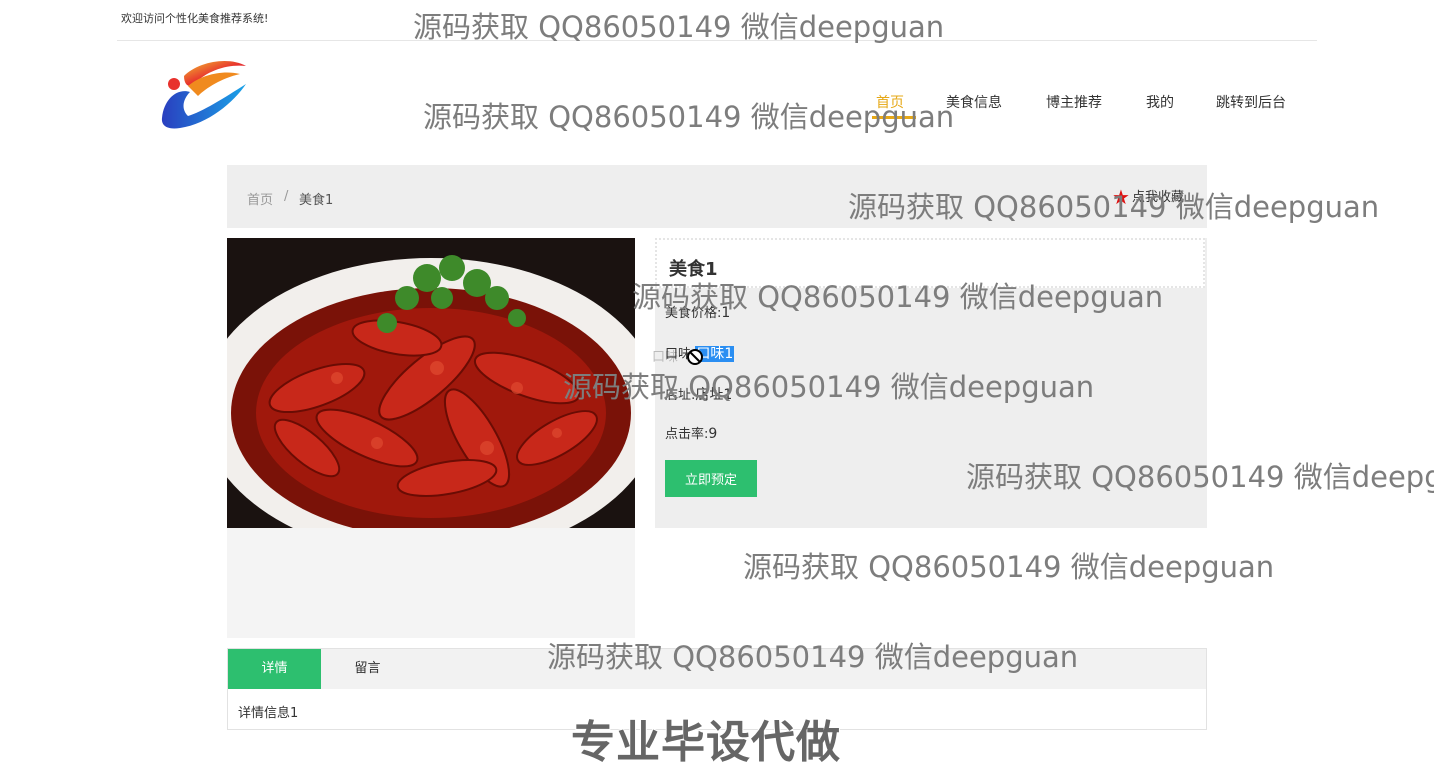 The width and height of the screenshot is (1434, 780). I want to click on nav-home: 首页, so click(890, 102).